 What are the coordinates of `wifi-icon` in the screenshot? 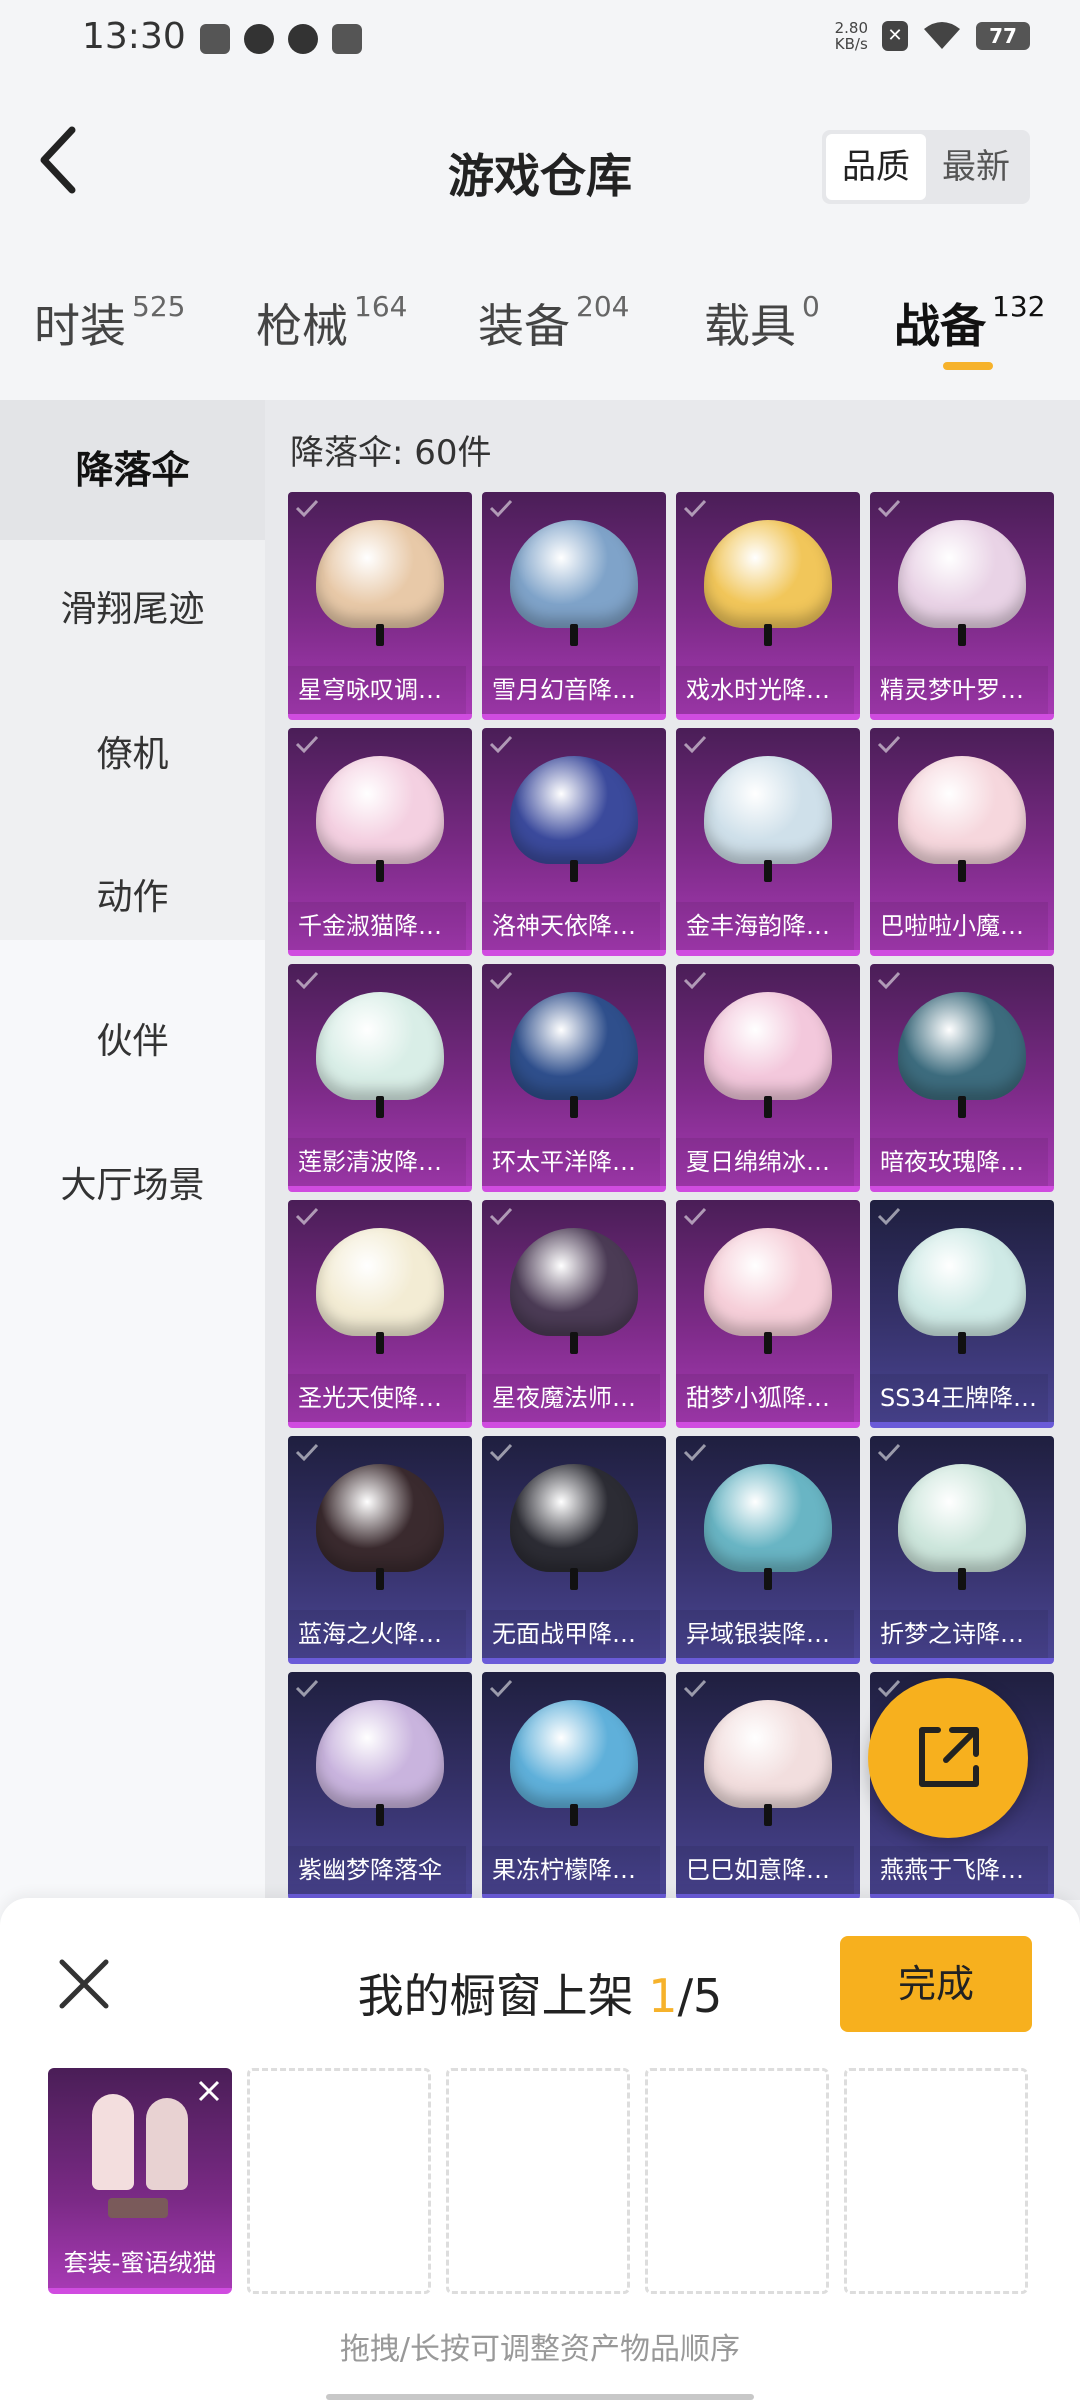 It's located at (942, 35).